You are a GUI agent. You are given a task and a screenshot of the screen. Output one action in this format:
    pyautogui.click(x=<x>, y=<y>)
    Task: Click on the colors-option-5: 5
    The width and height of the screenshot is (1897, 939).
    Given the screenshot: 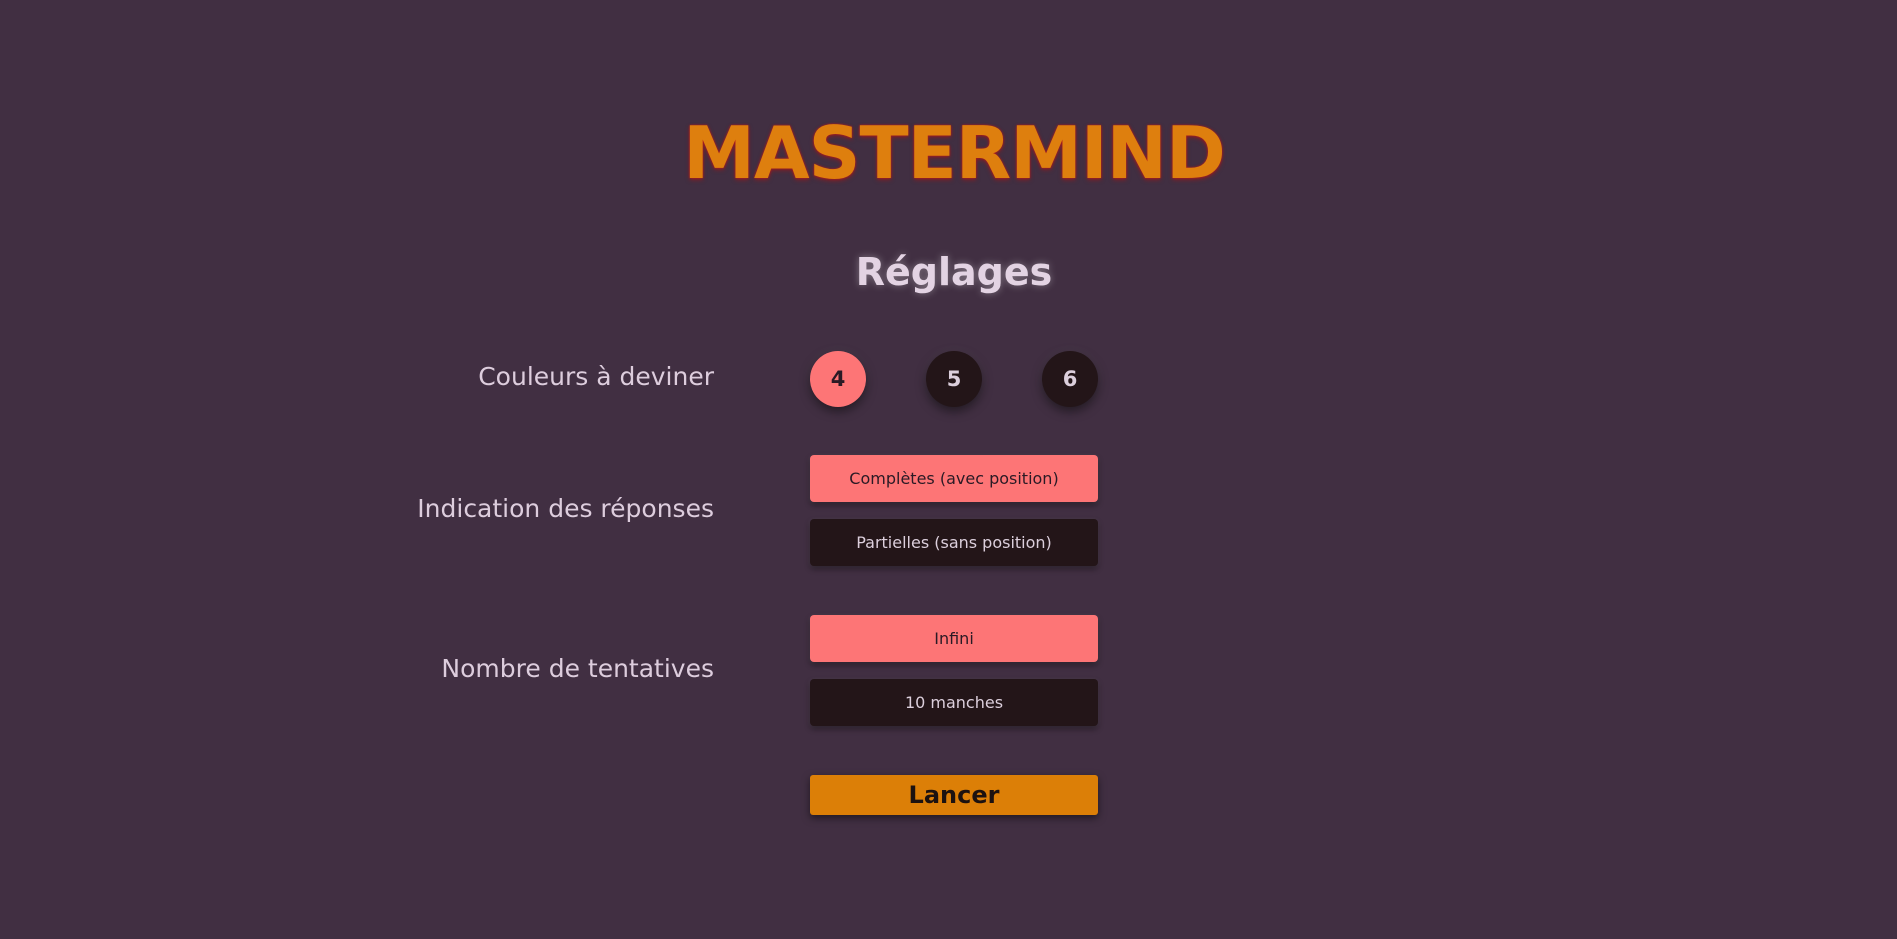 What is the action you would take?
    pyautogui.click(x=954, y=379)
    